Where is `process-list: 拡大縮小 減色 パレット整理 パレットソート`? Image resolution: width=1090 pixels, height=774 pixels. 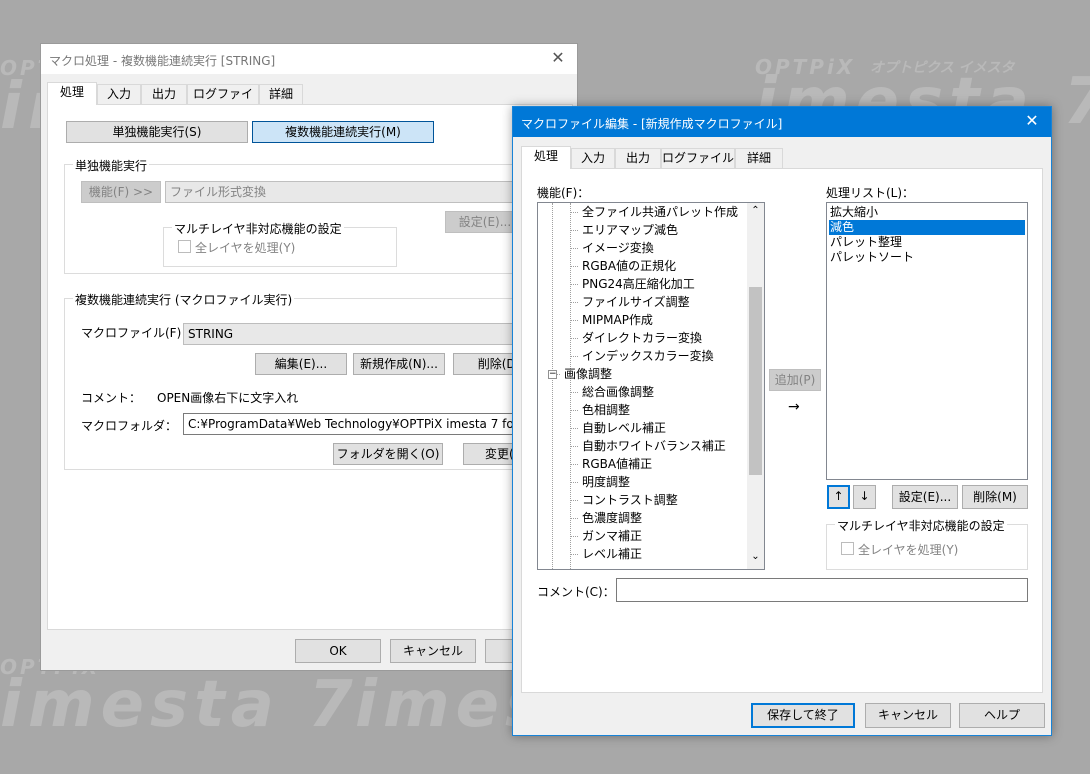
process-list: 拡大縮小 減色 パレット整理 パレットソート is located at coordinates (927, 341).